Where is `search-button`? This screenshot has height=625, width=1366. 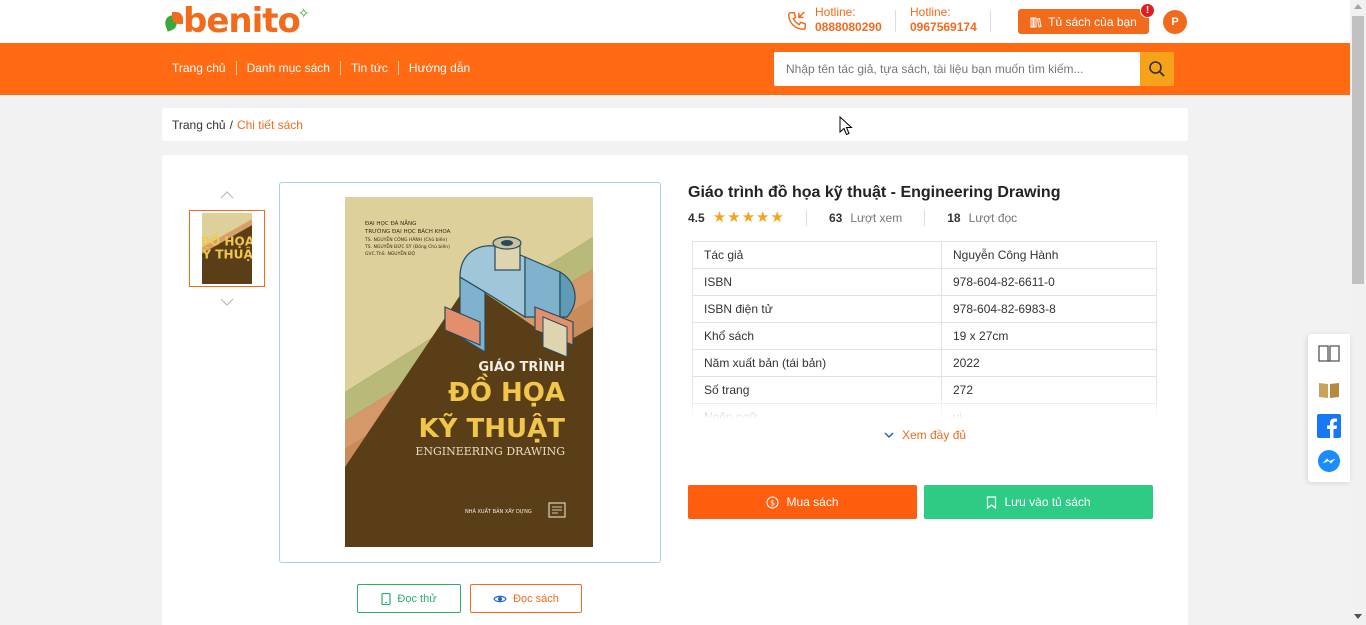
search-button is located at coordinates (1157, 69).